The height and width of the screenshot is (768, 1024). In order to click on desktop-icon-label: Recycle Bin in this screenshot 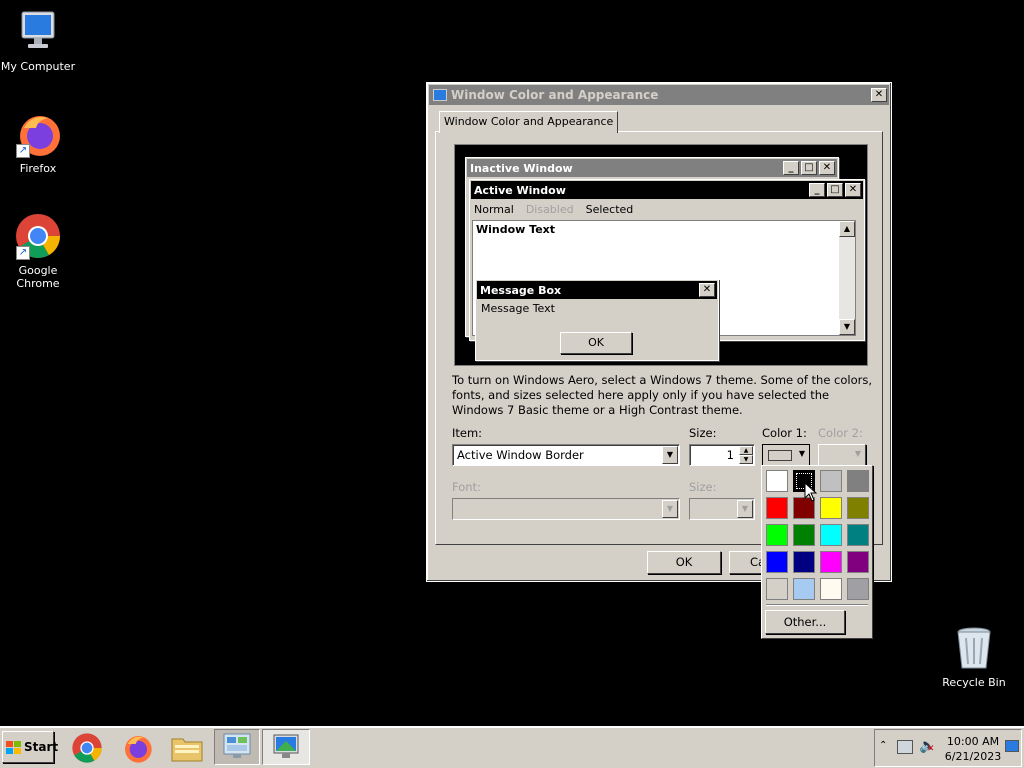, I will do `click(974, 682)`.